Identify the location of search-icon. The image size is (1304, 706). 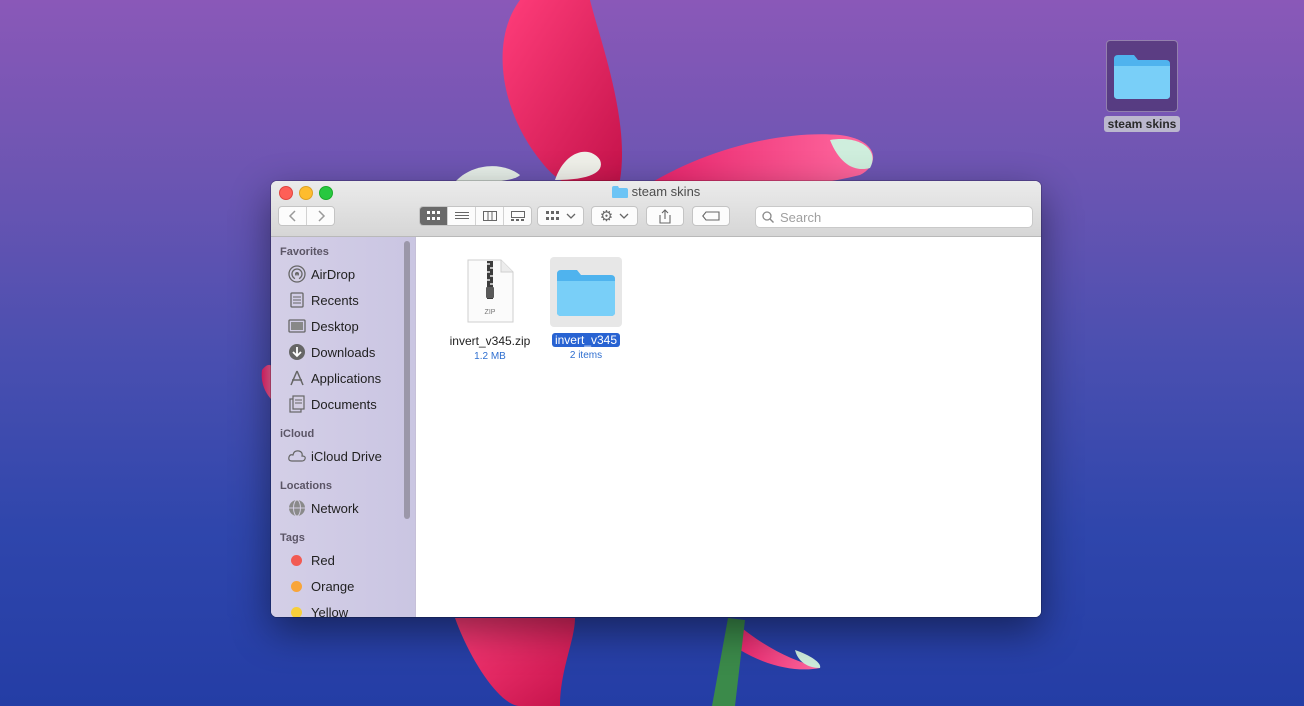
(768, 217).